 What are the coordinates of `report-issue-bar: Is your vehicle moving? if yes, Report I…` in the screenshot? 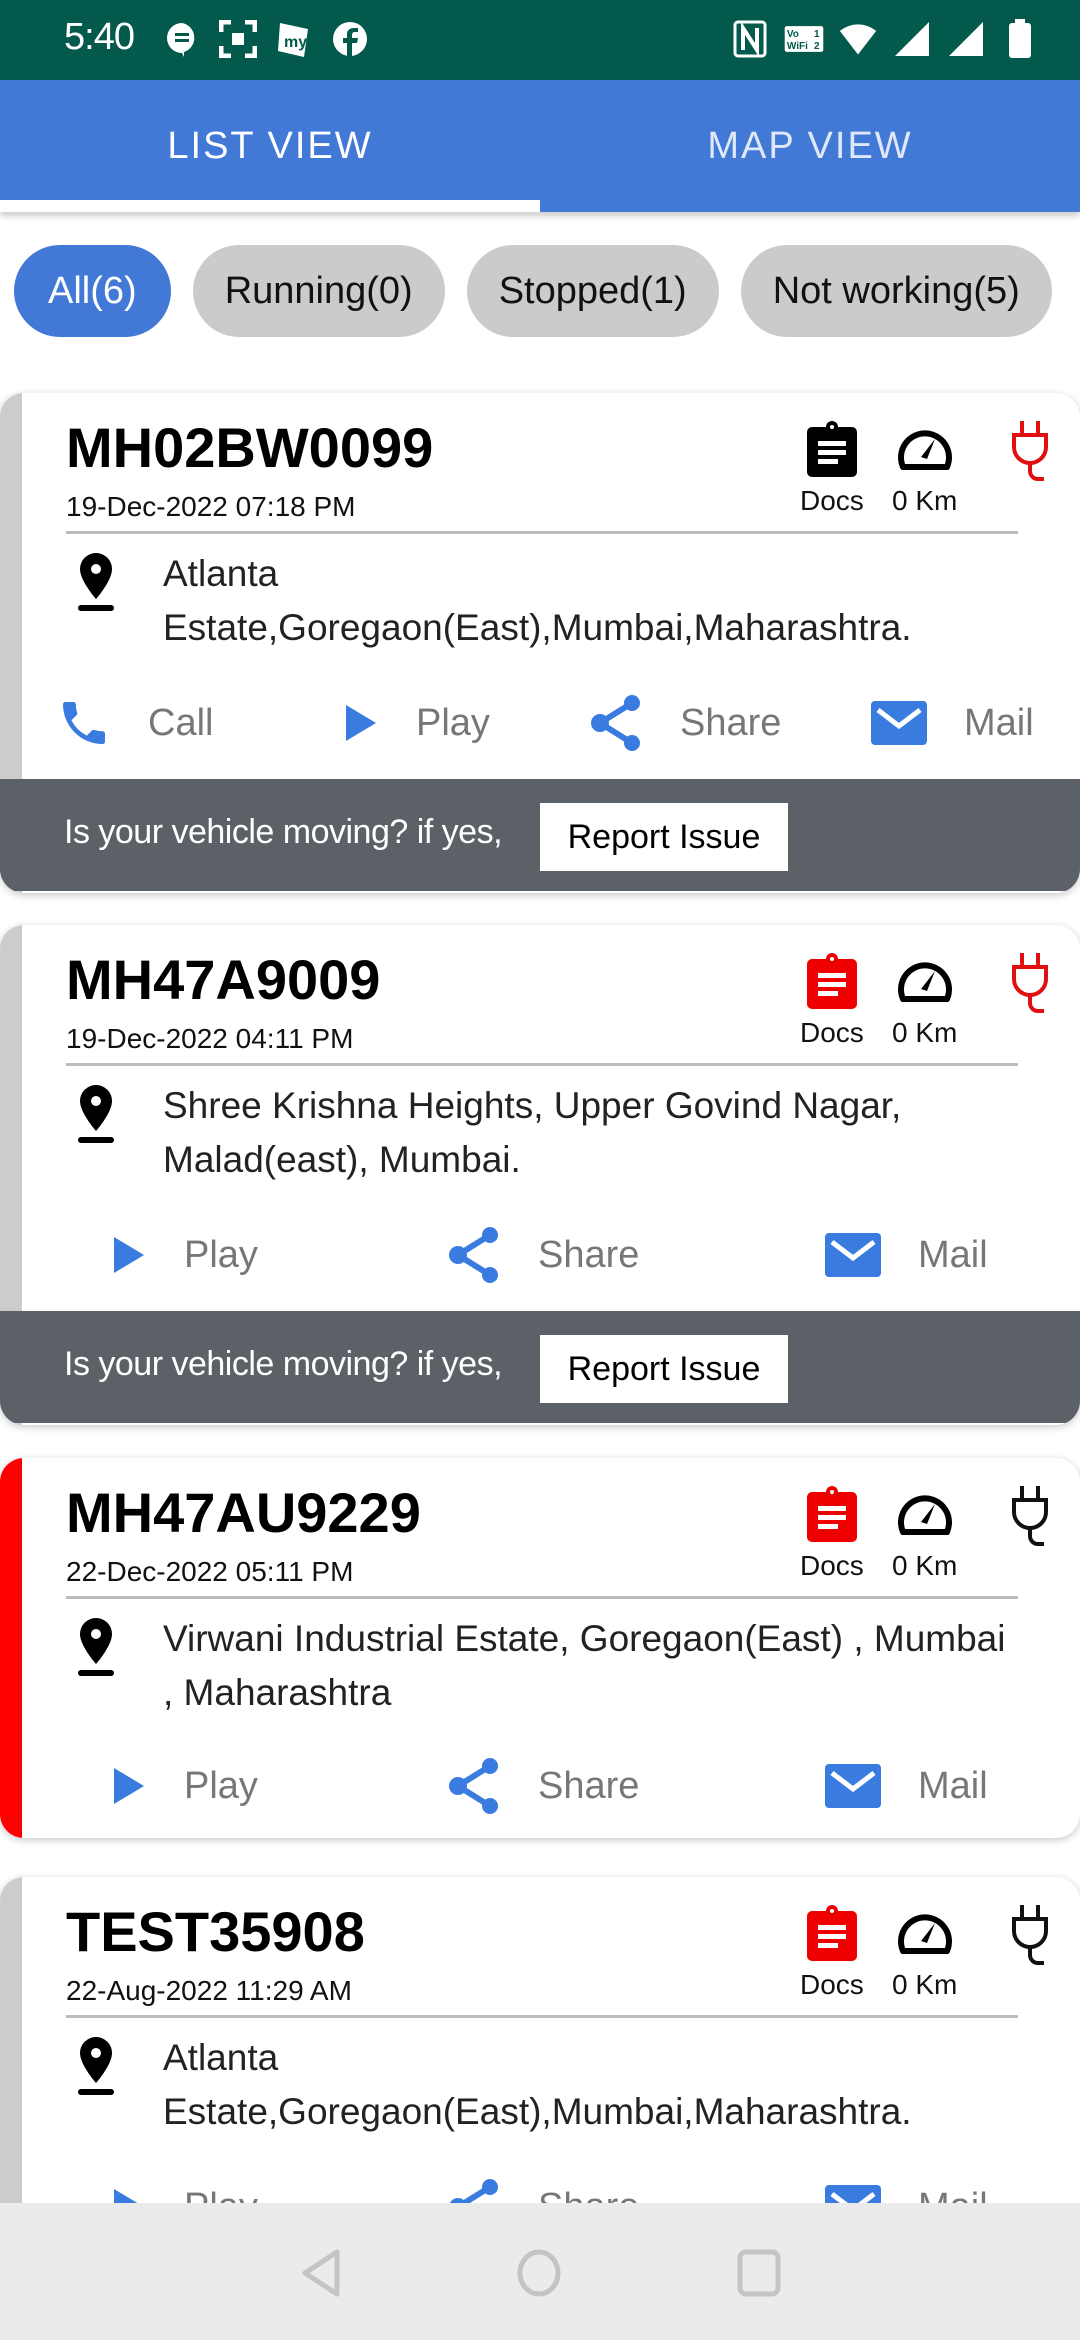 It's located at (540, 835).